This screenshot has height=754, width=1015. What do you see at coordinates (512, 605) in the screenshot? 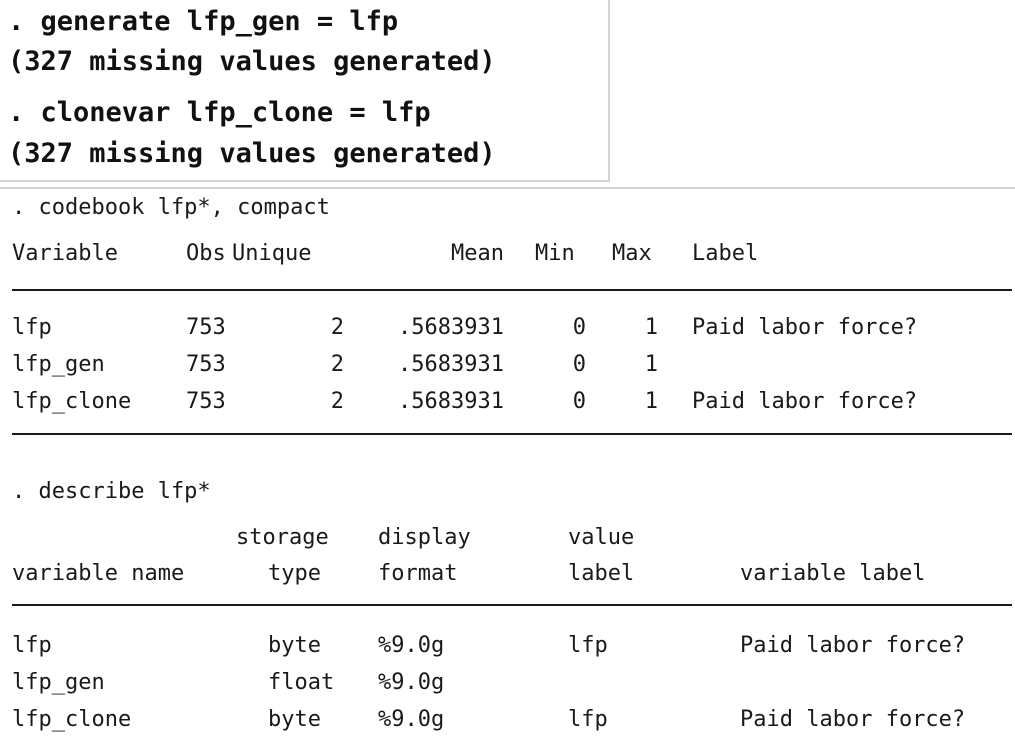
I see `describe-header-rule` at bounding box center [512, 605].